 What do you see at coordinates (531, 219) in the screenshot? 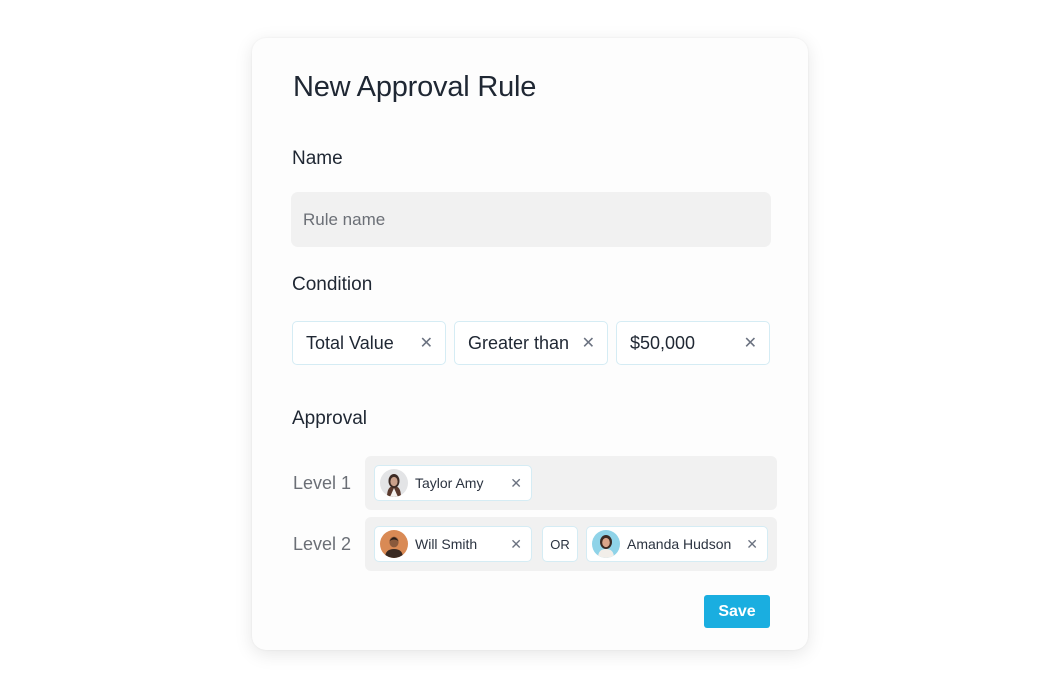
I see `rule-name-input` at bounding box center [531, 219].